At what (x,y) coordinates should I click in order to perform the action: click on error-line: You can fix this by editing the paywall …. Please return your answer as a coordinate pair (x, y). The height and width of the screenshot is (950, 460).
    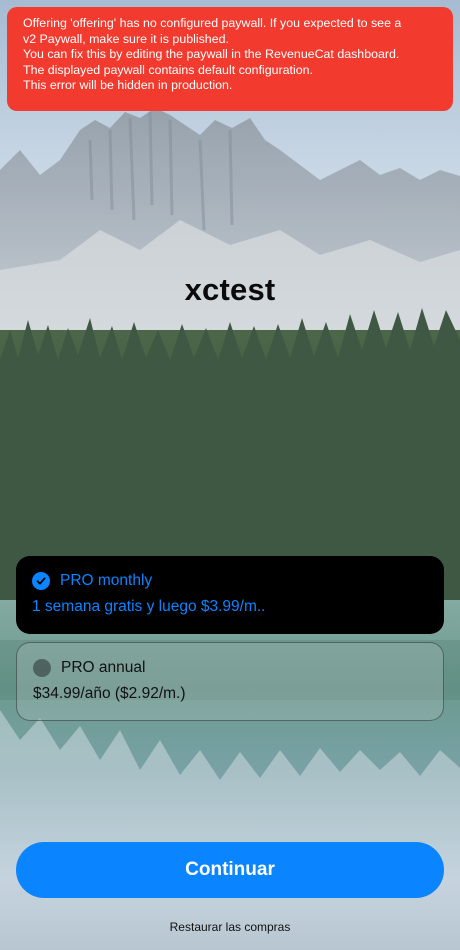
    Looking at the image, I should click on (211, 54).